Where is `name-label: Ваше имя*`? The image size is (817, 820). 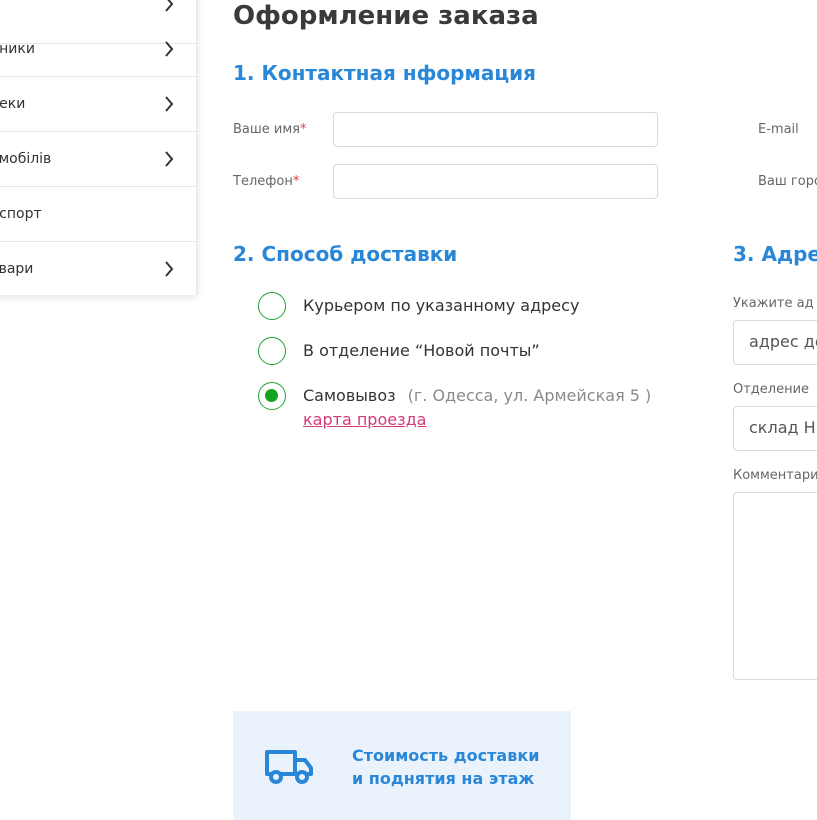 name-label: Ваше имя* is located at coordinates (270, 129).